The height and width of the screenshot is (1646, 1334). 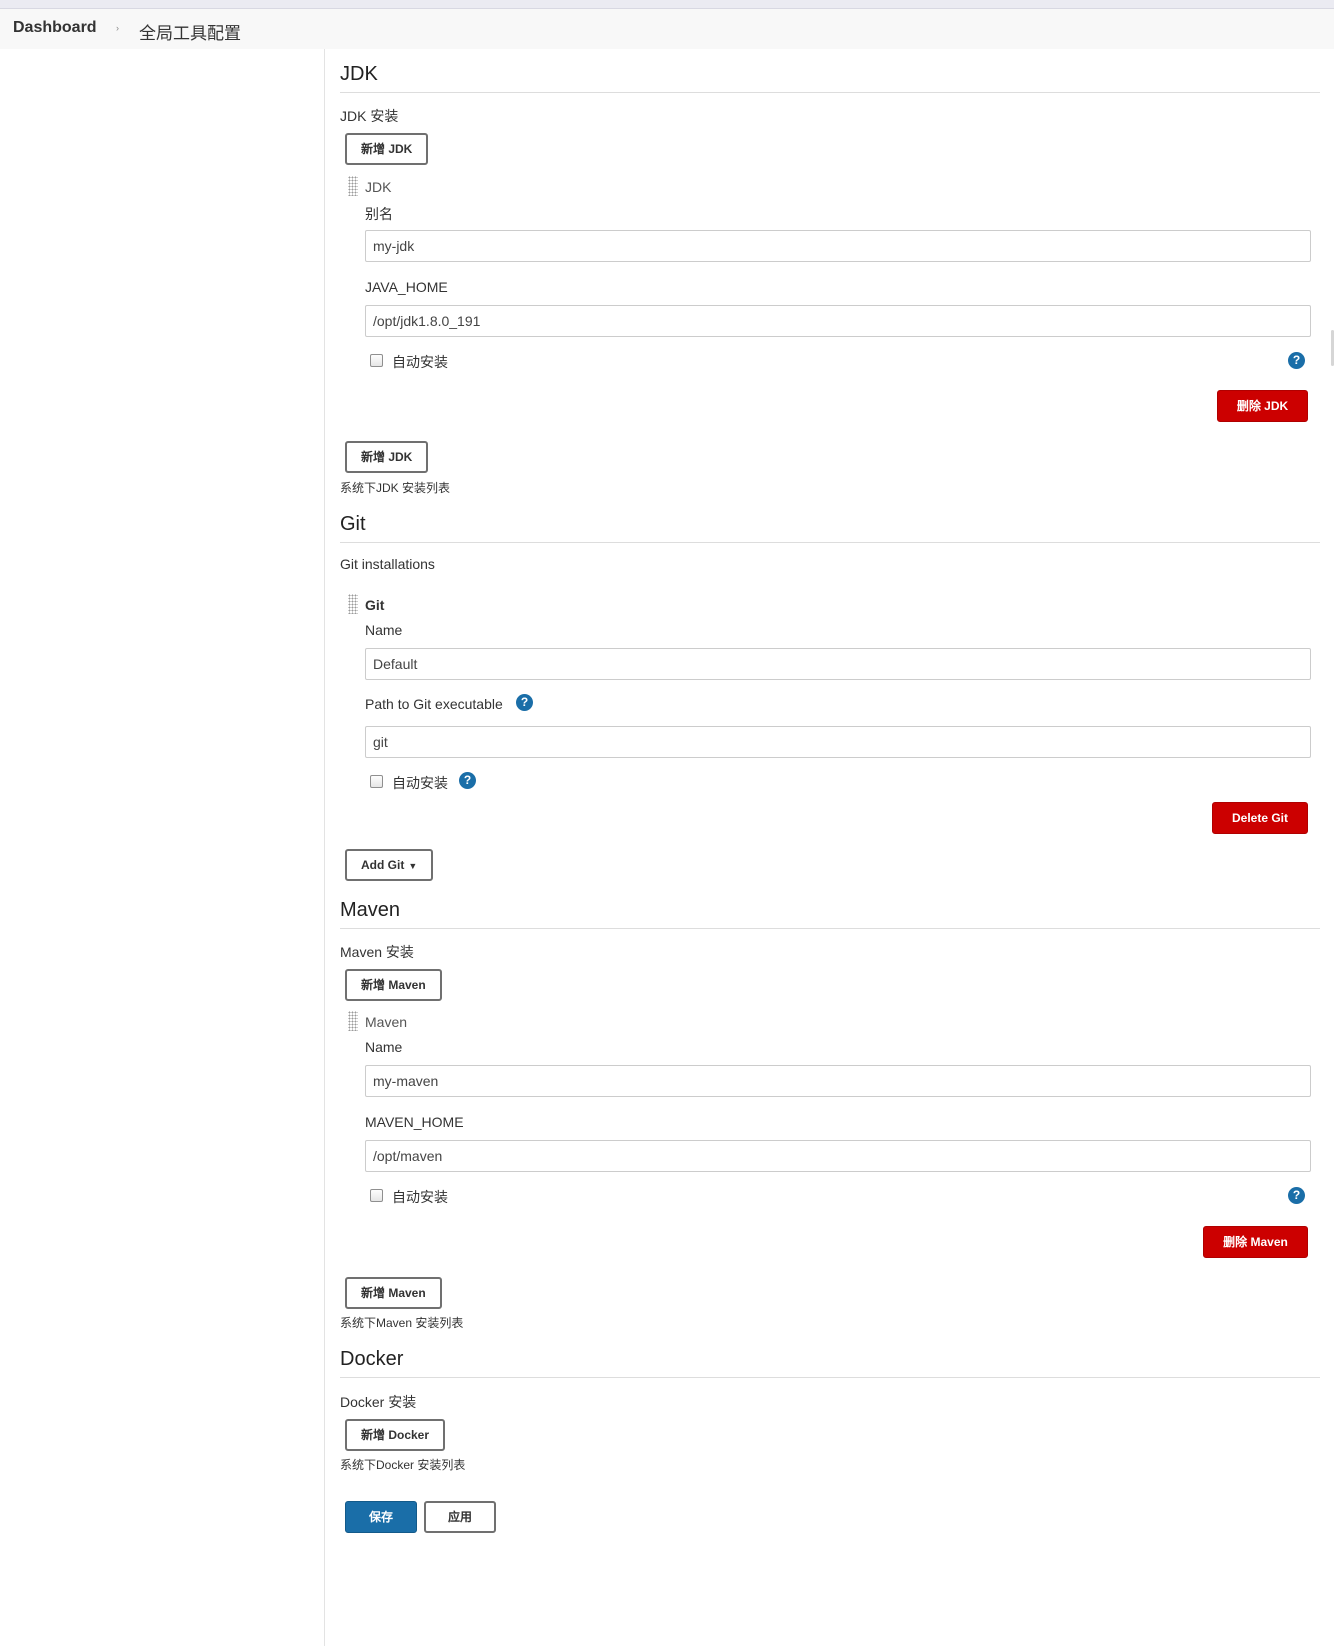 What do you see at coordinates (838, 246) in the screenshot?
I see `jdk-alias-input: my-jdk` at bounding box center [838, 246].